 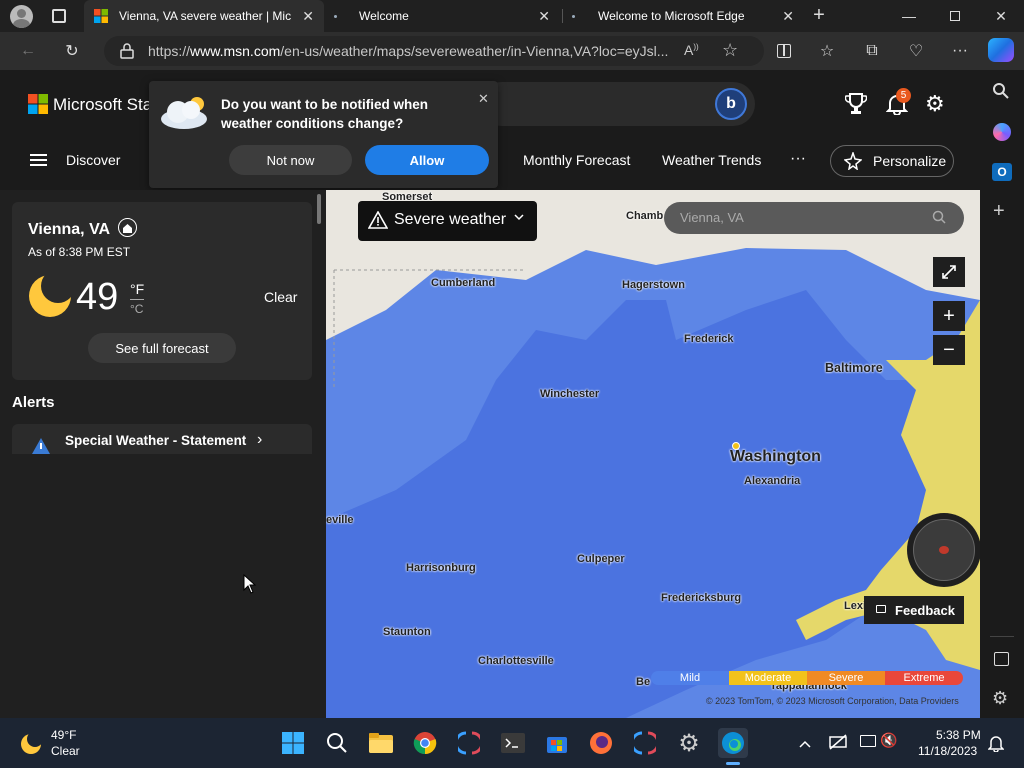 I want to click on outlook-icon: O, so click(x=1002, y=172).